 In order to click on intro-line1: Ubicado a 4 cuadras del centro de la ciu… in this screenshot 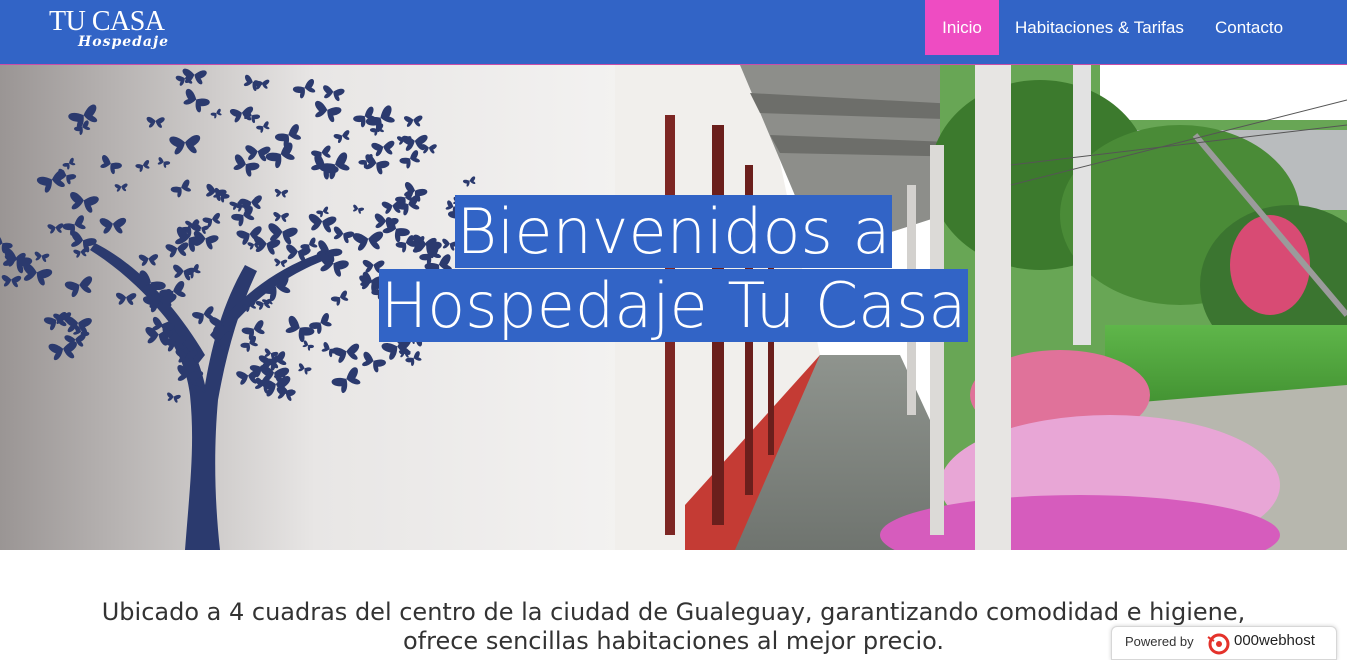, I will do `click(673, 612)`.